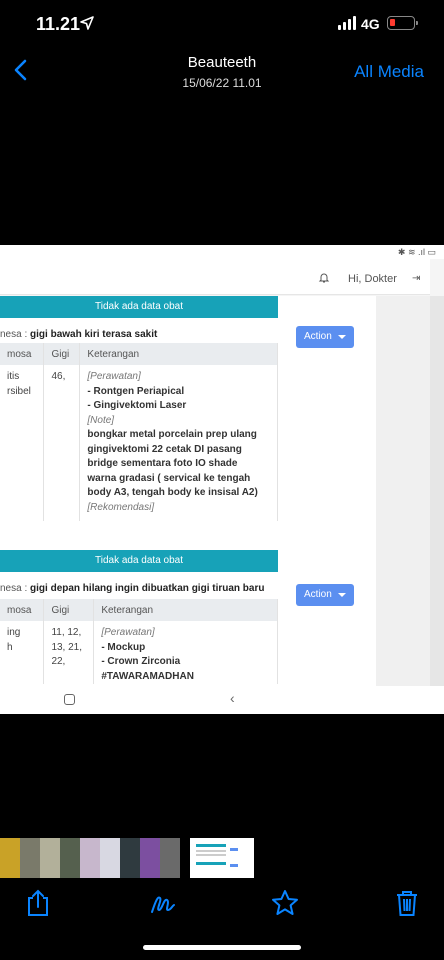  What do you see at coordinates (94, 334) in the screenshot?
I see `anamnesa-text: gigi bawah kiri terasa sakit` at bounding box center [94, 334].